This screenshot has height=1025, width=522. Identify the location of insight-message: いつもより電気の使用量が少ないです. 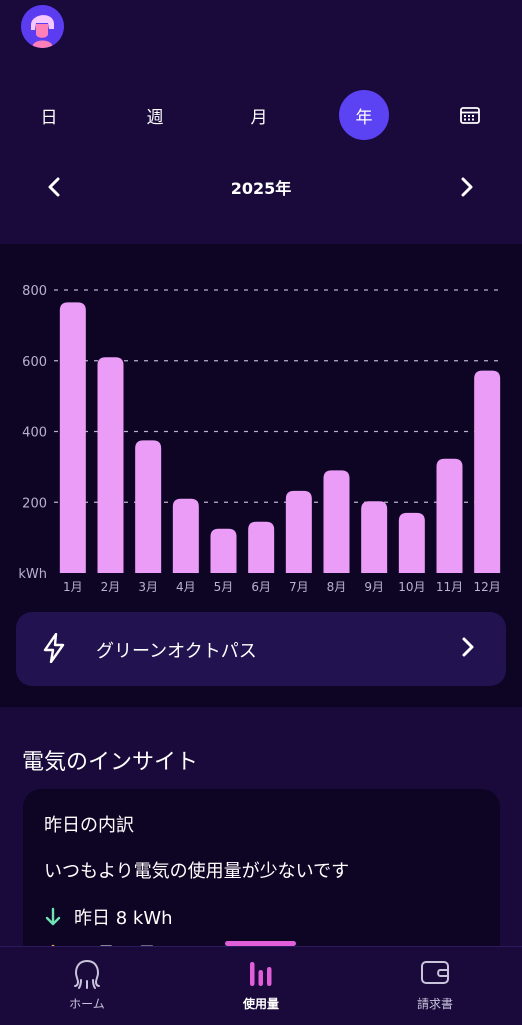
(197, 871).